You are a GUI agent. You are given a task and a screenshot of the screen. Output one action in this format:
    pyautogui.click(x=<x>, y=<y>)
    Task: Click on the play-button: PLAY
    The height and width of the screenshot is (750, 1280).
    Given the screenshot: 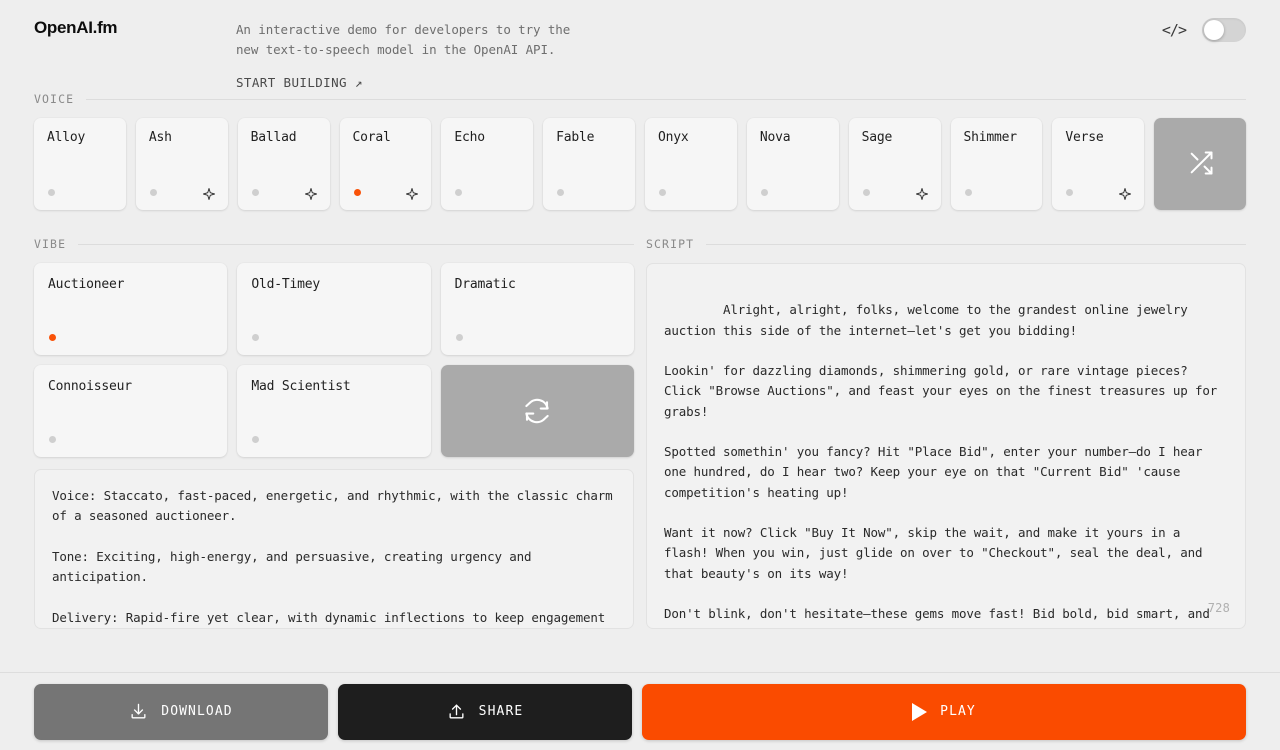 What is the action you would take?
    pyautogui.click(x=944, y=711)
    